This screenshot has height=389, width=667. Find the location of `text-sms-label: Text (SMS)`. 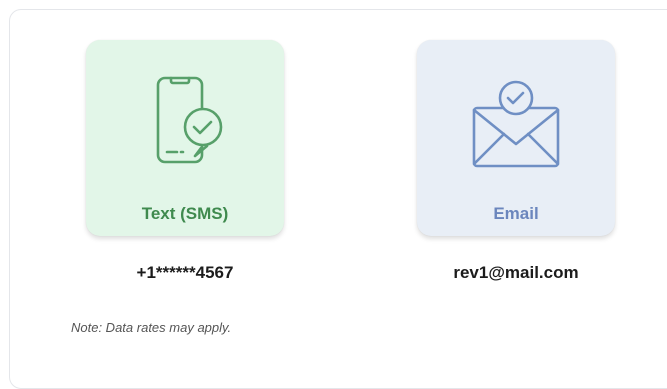

text-sms-label: Text (SMS) is located at coordinates (185, 213).